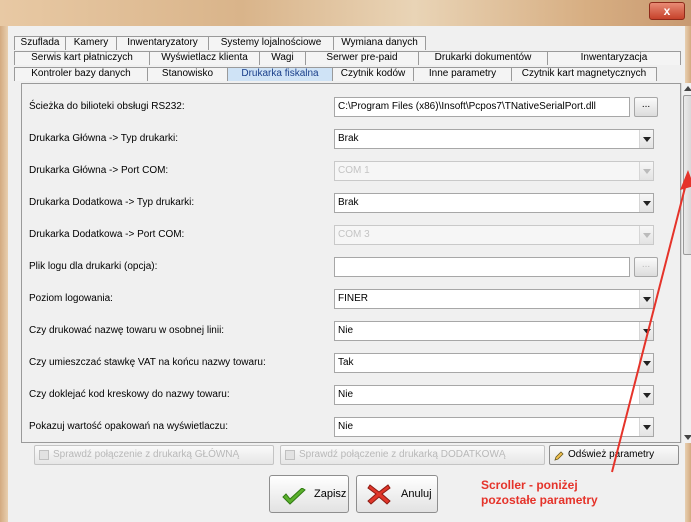  I want to click on button-label: Odśwież parametry, so click(611, 454).